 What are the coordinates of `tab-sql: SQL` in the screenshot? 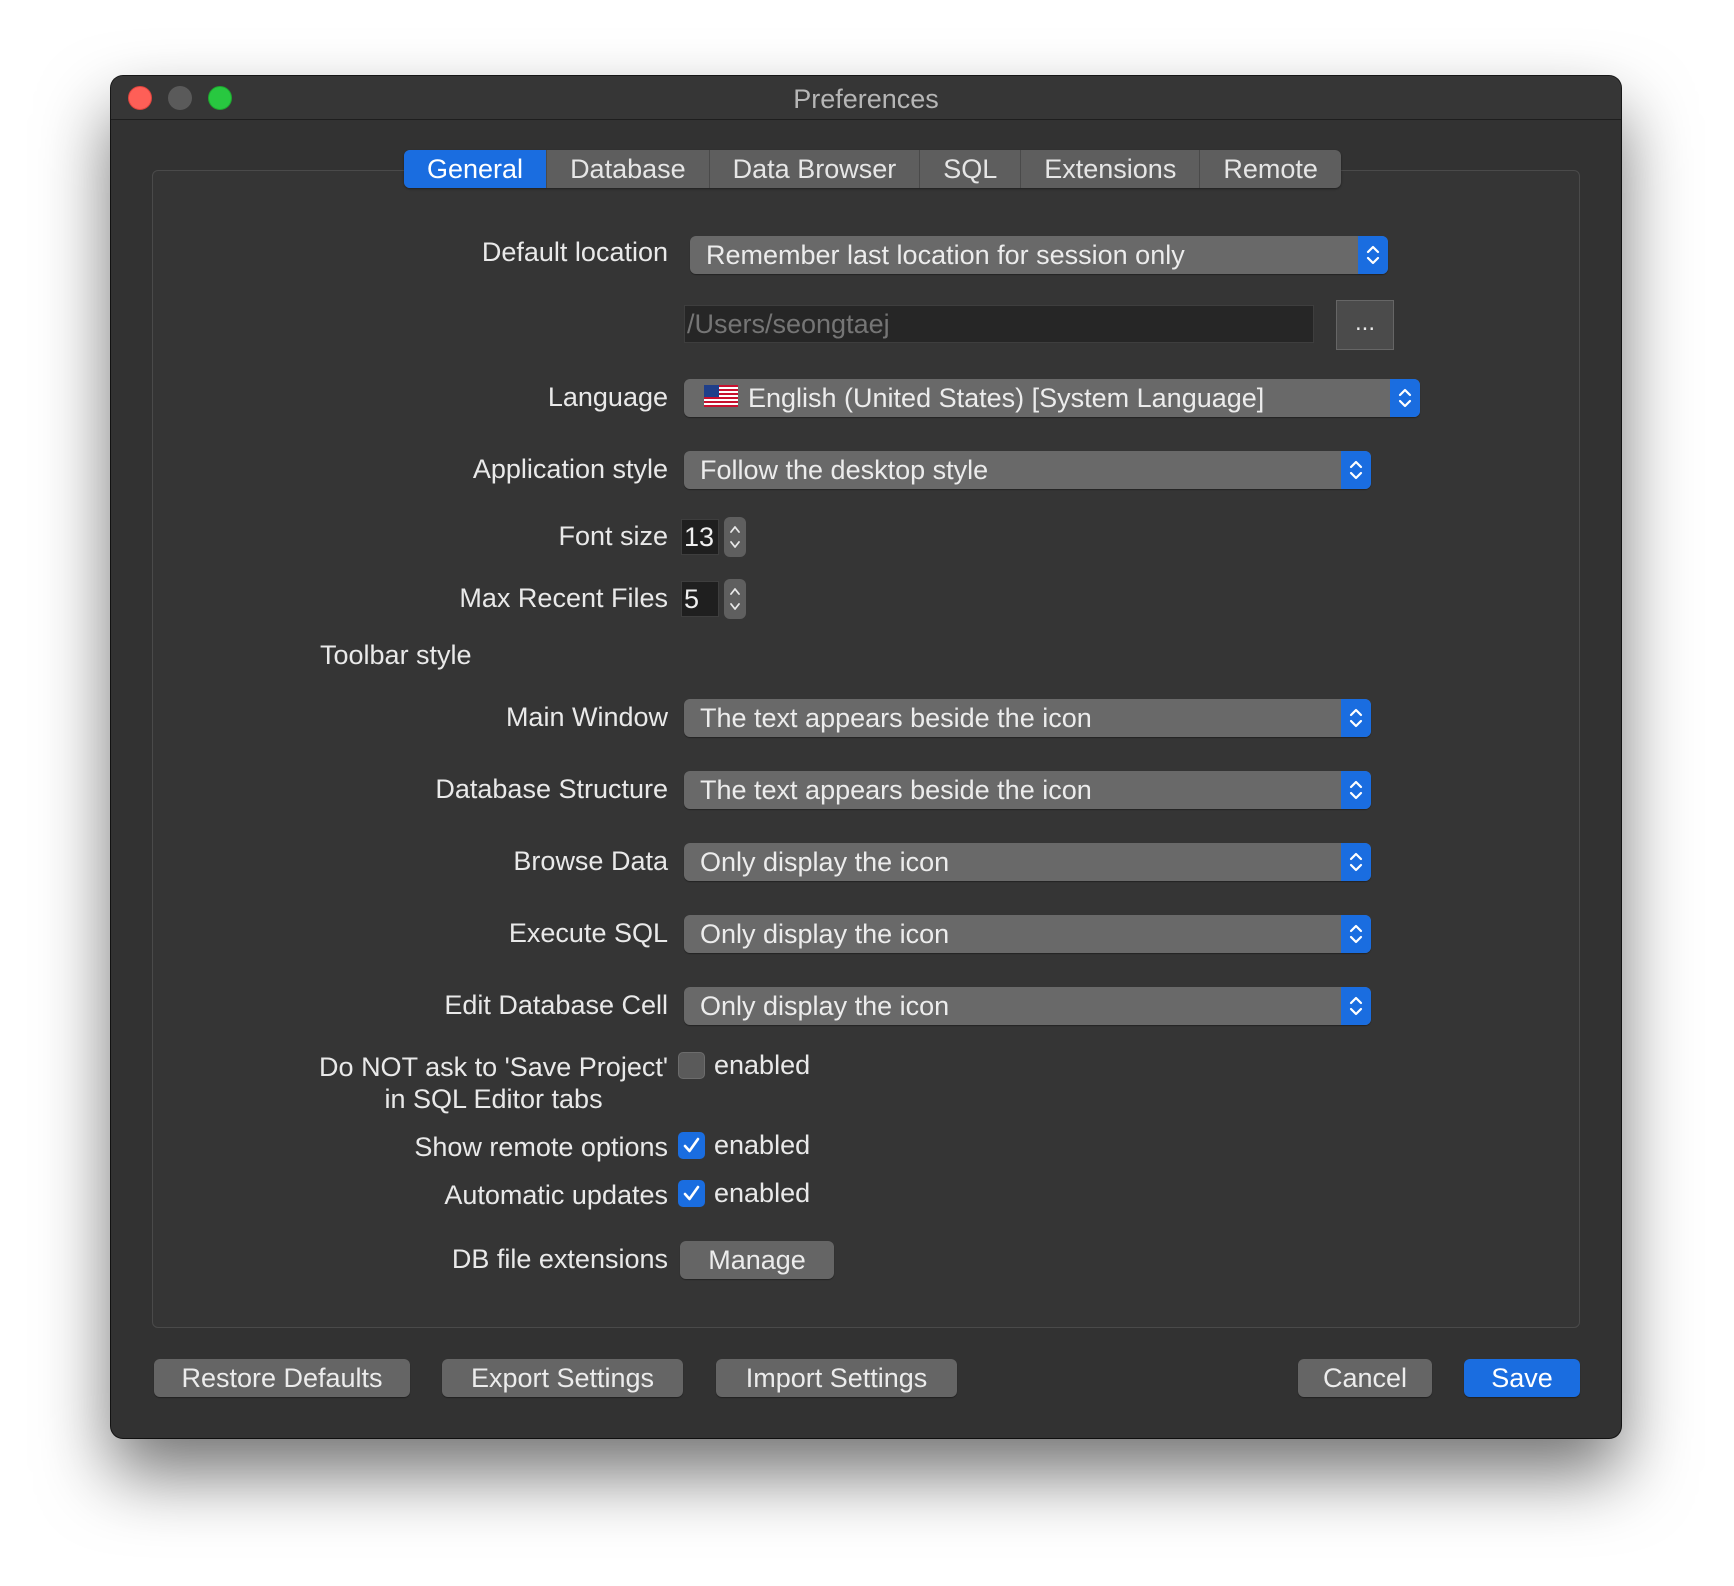 It's located at (971, 169).